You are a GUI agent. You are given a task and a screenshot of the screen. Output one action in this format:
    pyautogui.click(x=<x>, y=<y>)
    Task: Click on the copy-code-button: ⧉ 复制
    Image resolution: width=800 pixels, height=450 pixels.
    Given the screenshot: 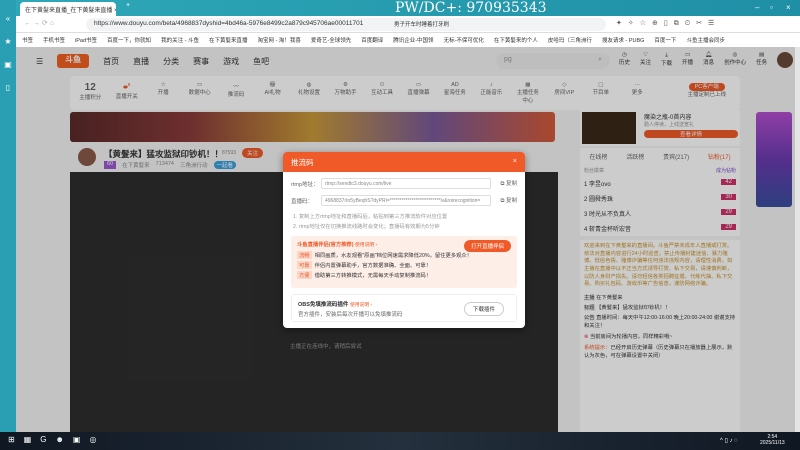 What is the action you would take?
    pyautogui.click(x=504, y=200)
    